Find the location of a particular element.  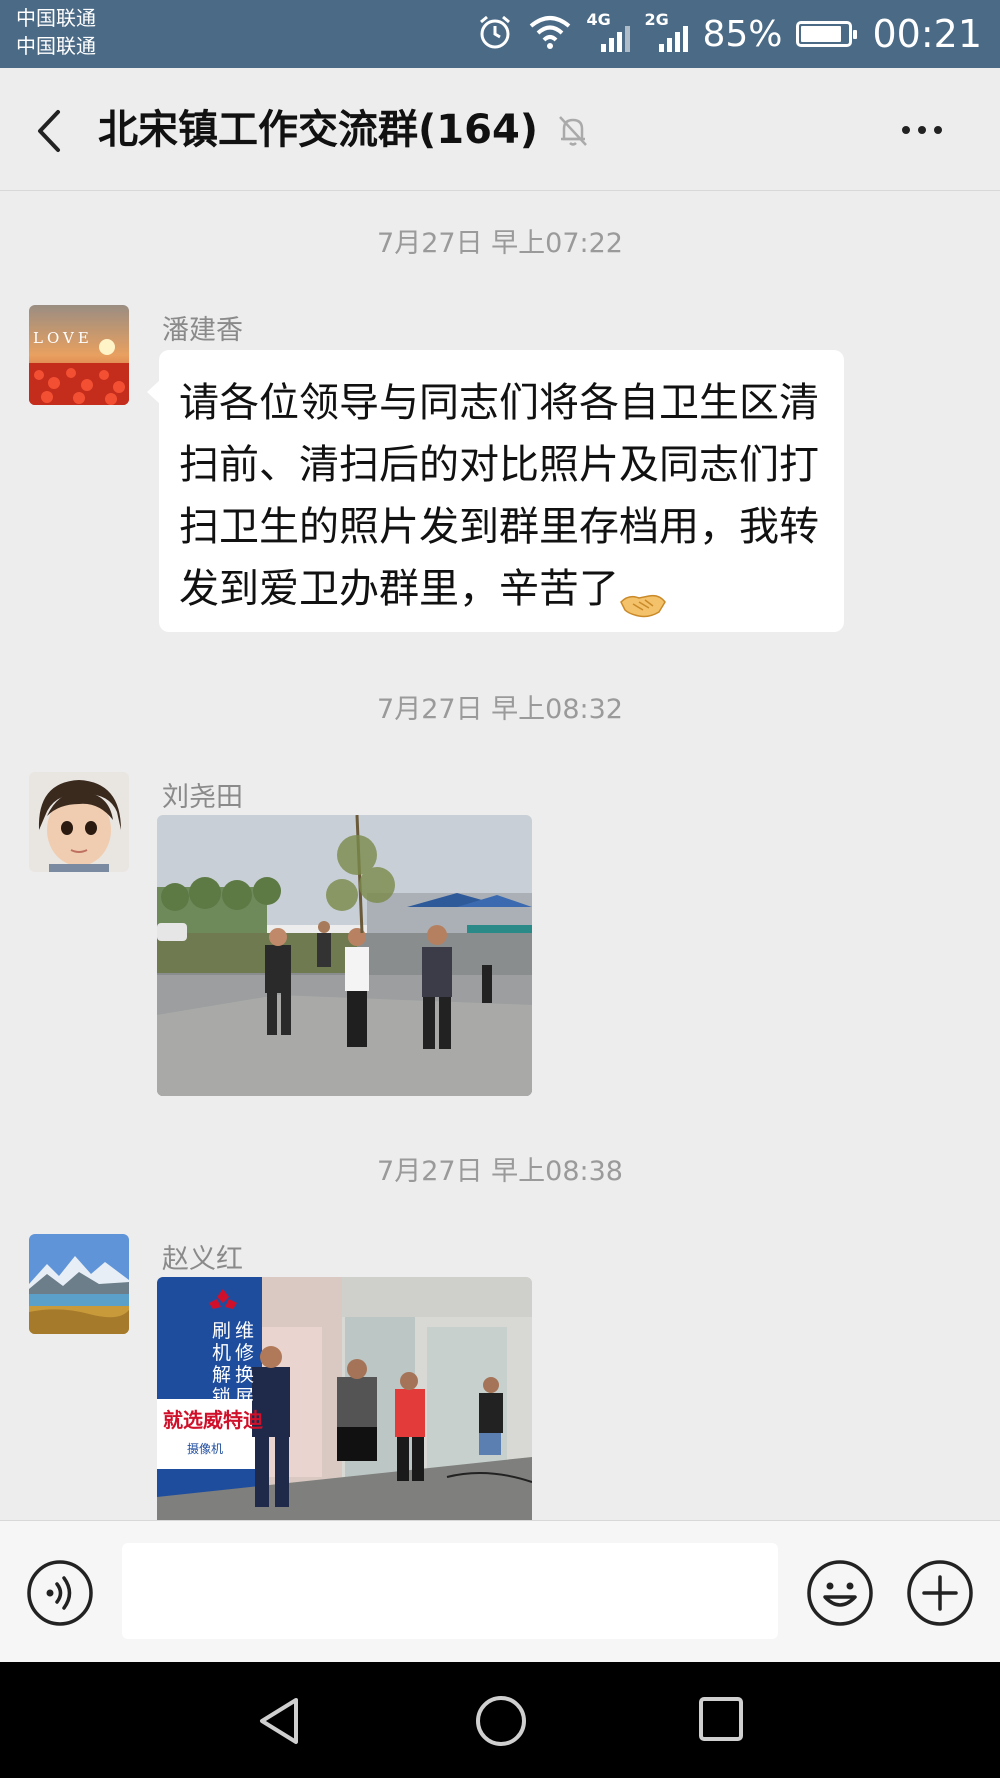

chat-header: 北宋镇工作交流群(164) is located at coordinates (500, 129).